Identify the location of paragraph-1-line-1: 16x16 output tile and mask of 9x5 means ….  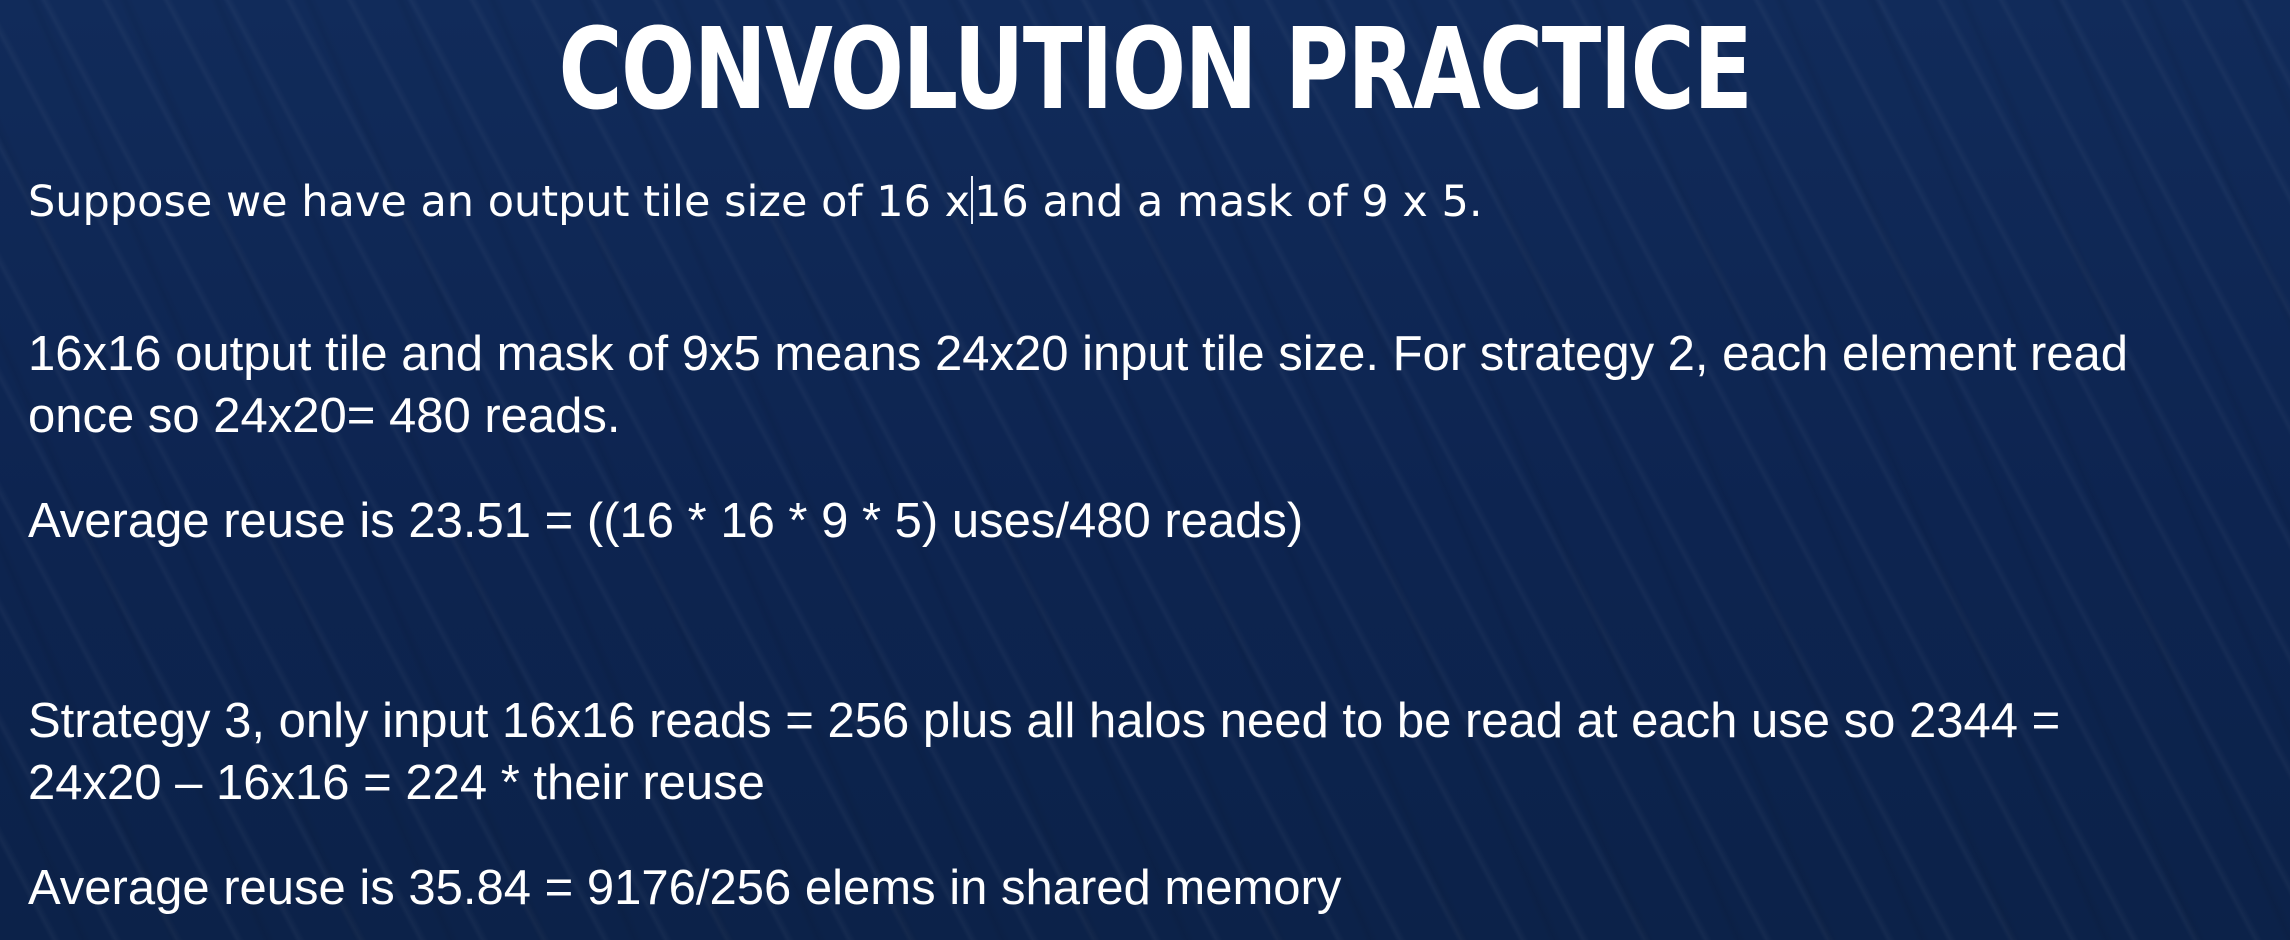
(1078, 354).